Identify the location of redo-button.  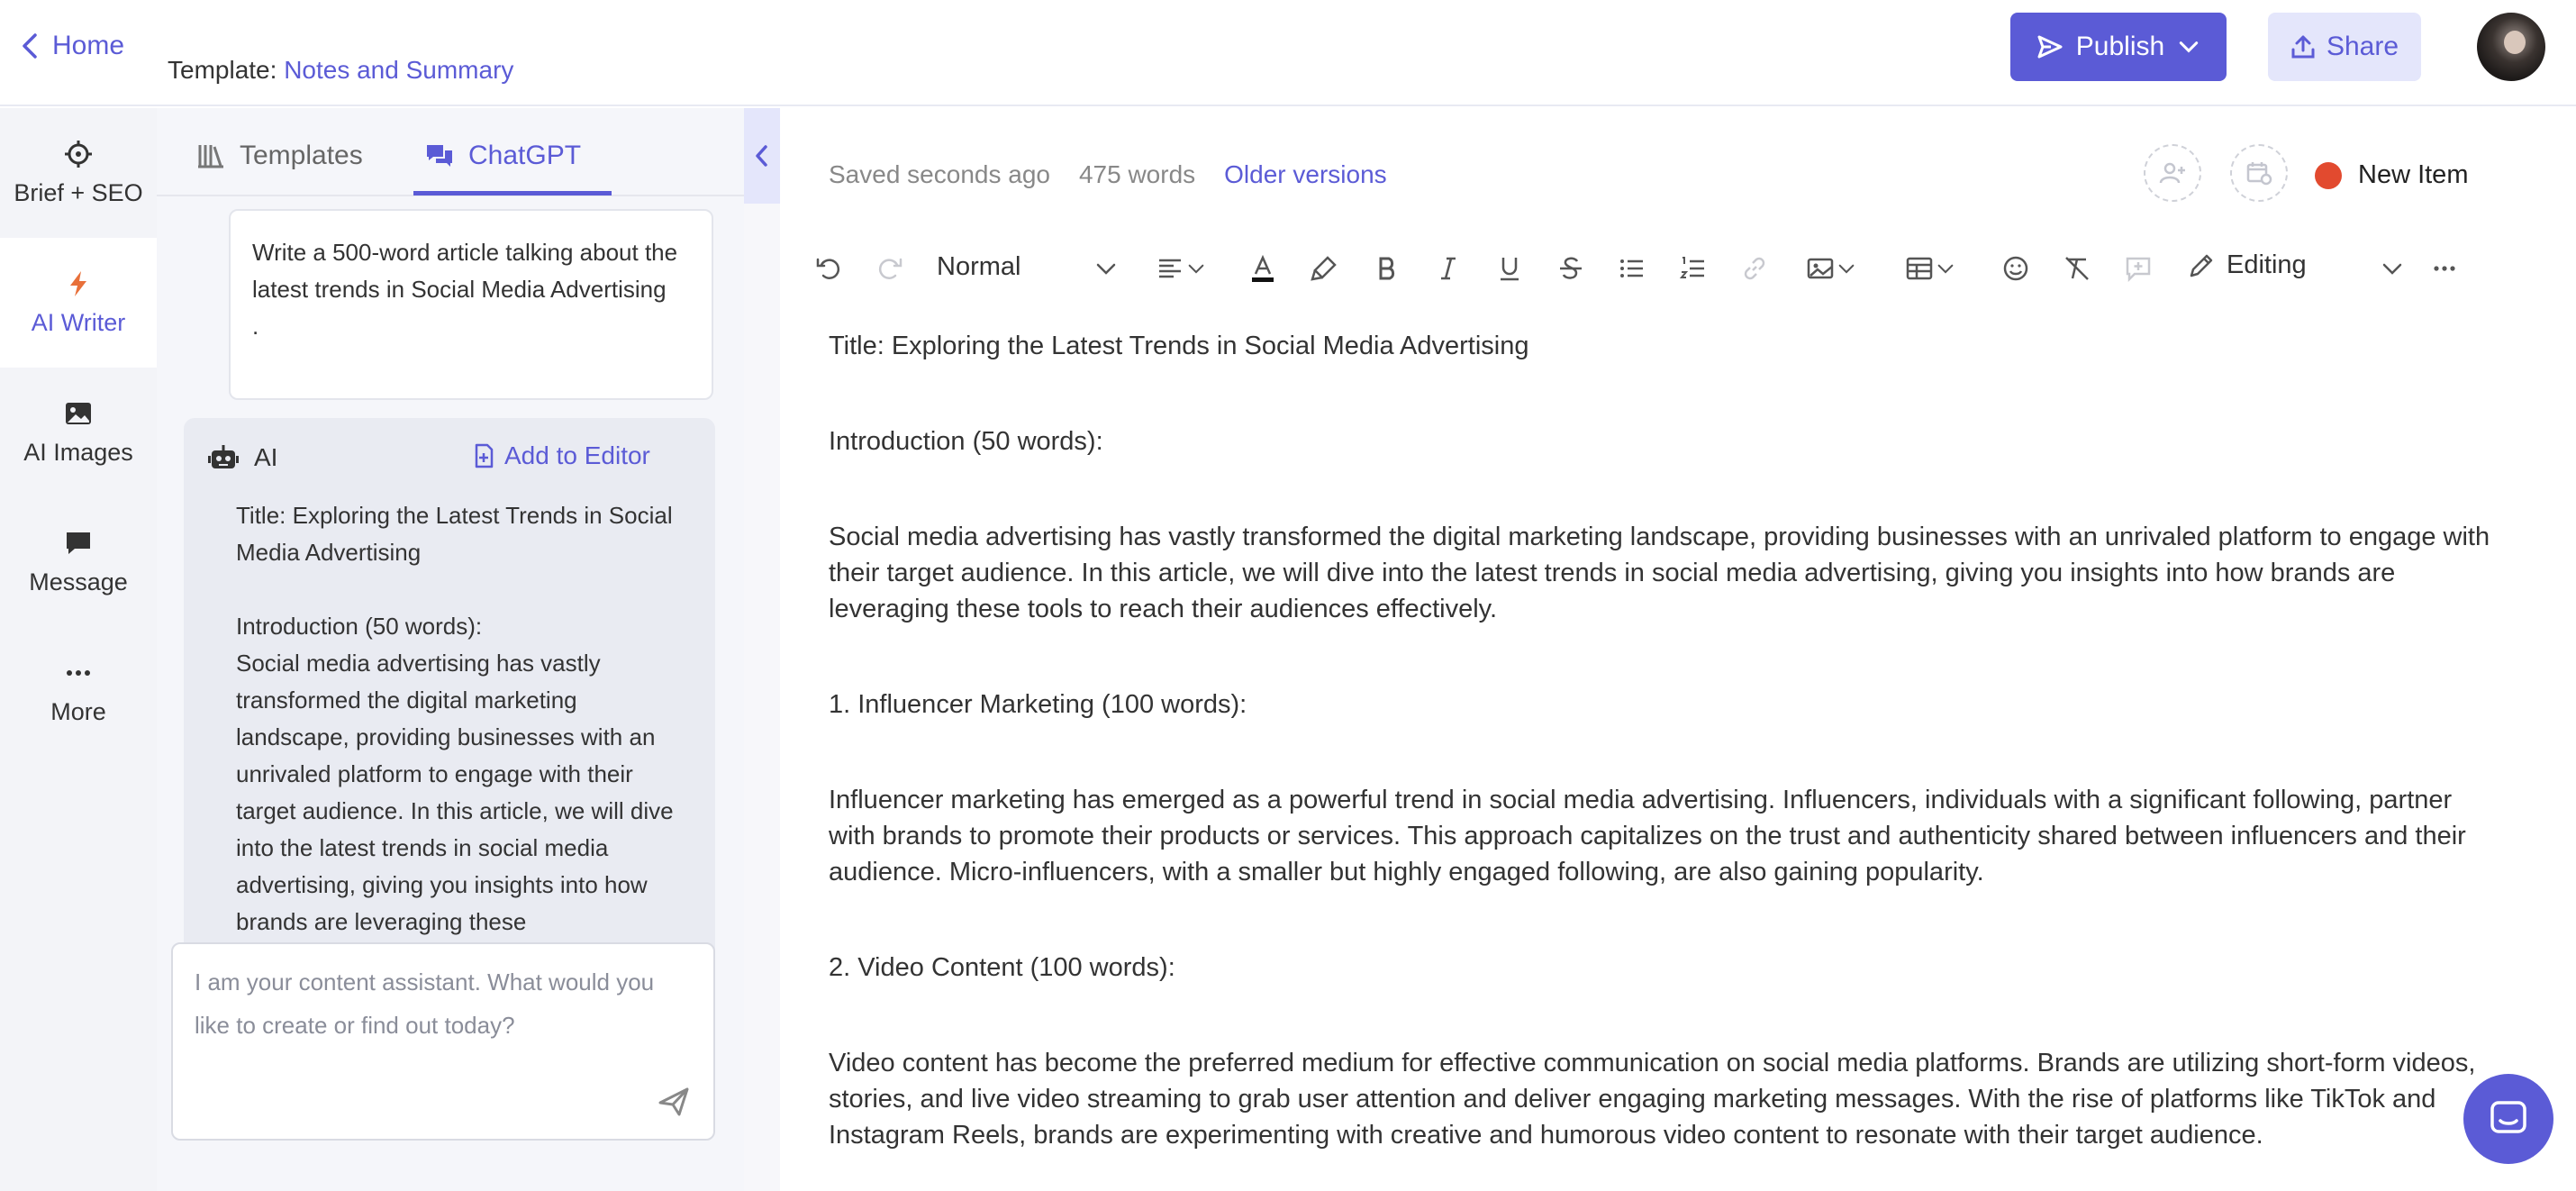
(890, 268).